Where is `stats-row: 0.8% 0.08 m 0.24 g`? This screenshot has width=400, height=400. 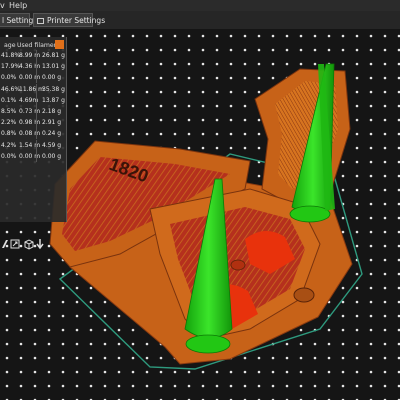
stats-row: 0.8% 0.08 m 0.24 g is located at coordinates (33, 134).